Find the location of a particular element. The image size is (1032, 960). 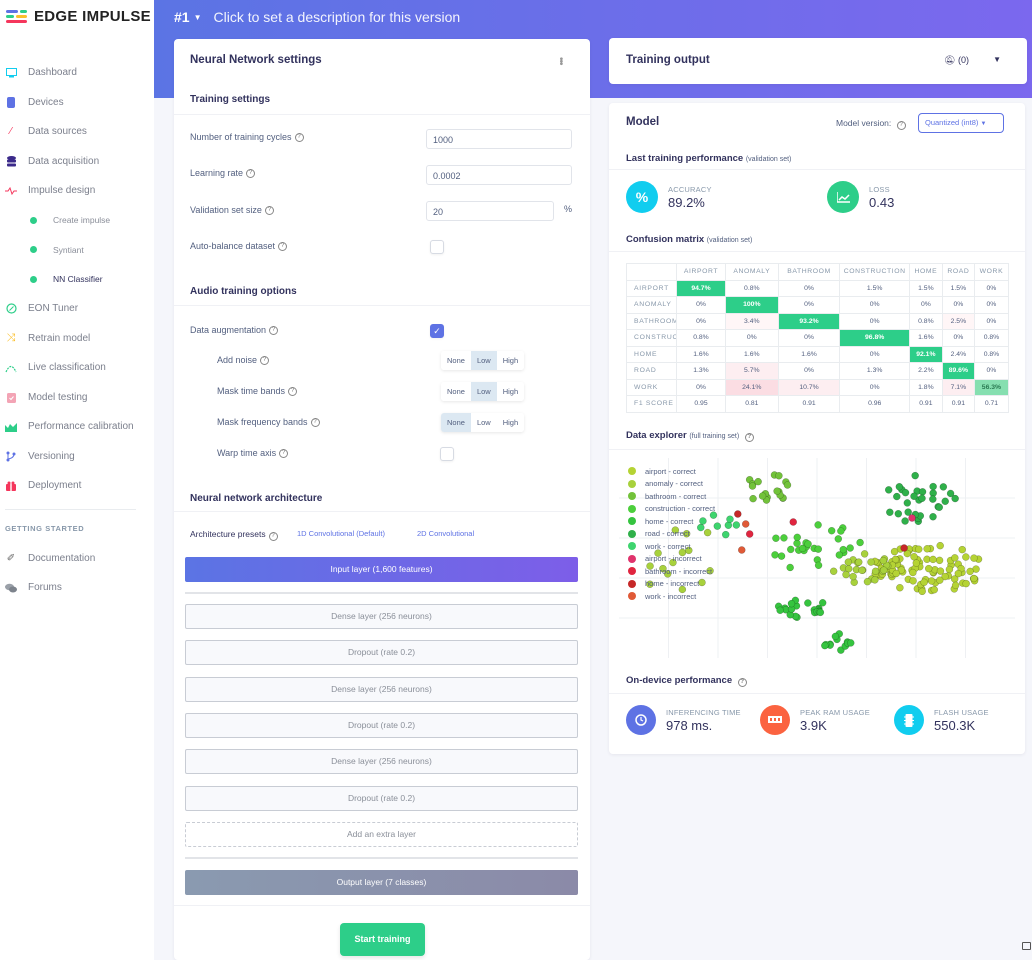

augmentation-checkbox: ✓ is located at coordinates (437, 331).